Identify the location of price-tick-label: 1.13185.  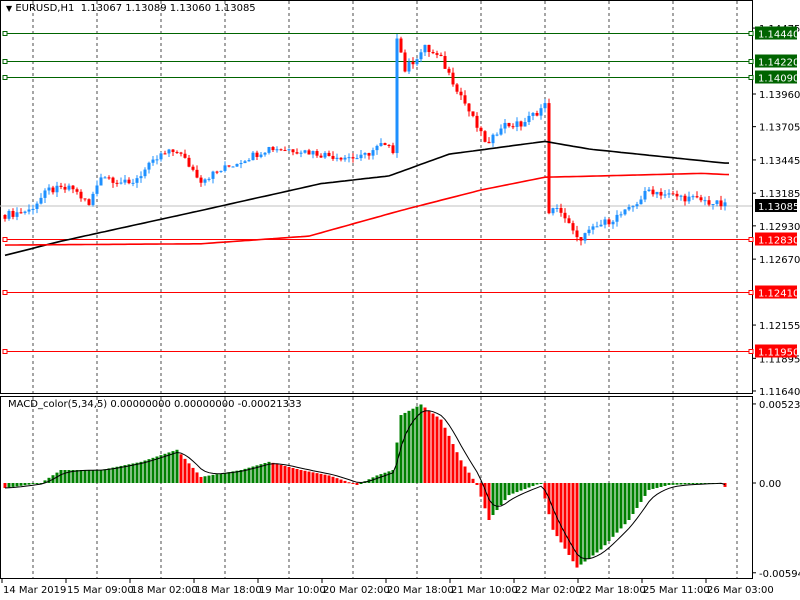
(779, 194).